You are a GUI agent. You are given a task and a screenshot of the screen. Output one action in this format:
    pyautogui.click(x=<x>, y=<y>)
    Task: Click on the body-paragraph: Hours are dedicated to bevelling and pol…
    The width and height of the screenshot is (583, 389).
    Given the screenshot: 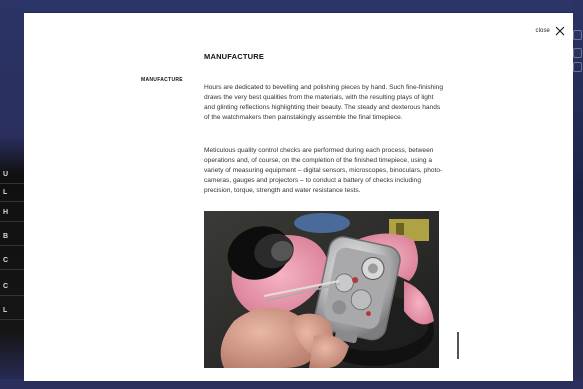 What is the action you would take?
    pyautogui.click(x=323, y=103)
    